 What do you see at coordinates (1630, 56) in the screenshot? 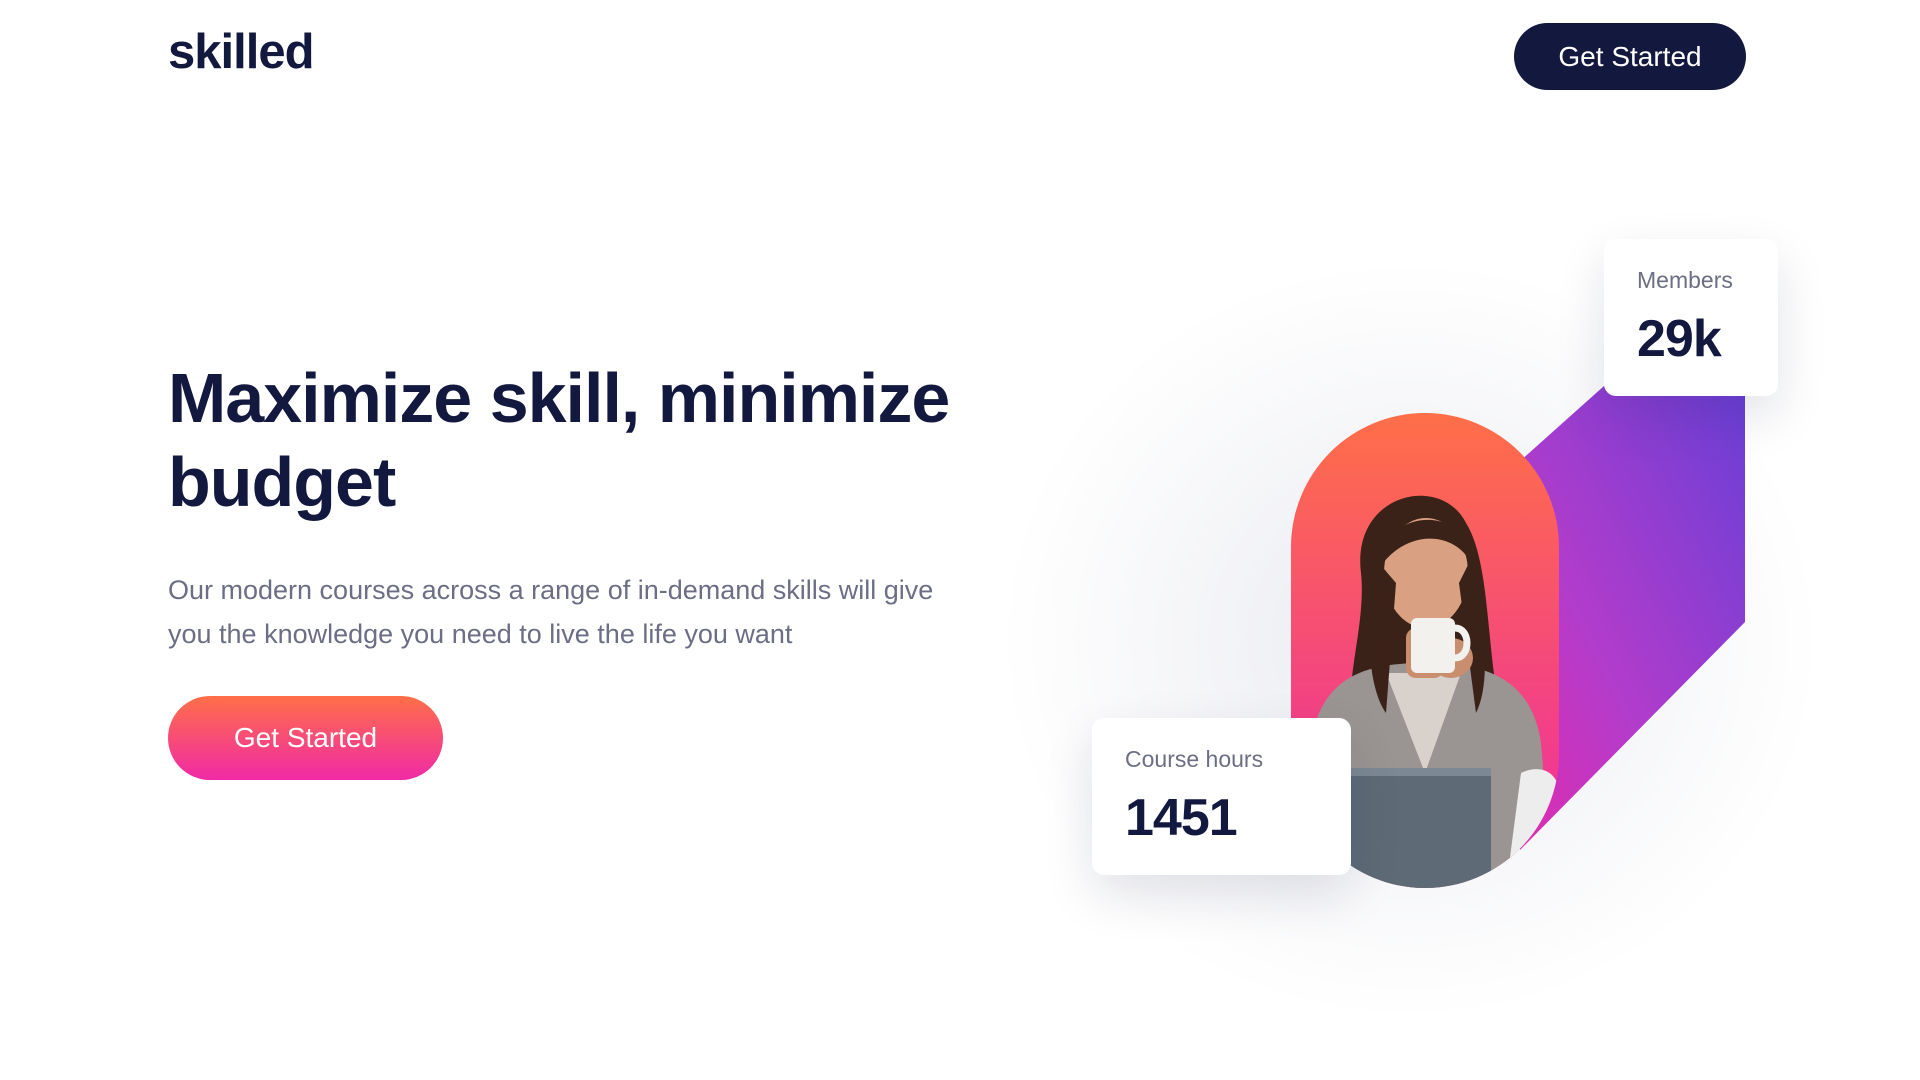
I see `header-get-started-button: Get Started` at bounding box center [1630, 56].